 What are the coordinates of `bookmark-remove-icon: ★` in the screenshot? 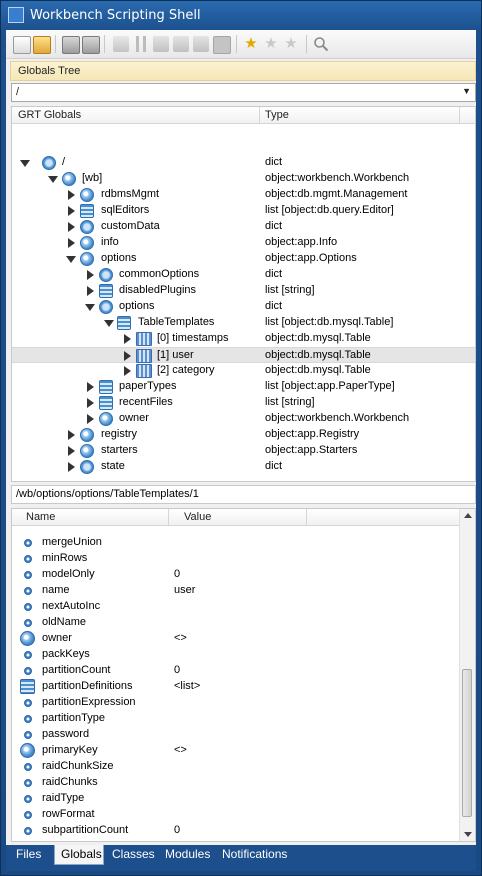 It's located at (291, 44).